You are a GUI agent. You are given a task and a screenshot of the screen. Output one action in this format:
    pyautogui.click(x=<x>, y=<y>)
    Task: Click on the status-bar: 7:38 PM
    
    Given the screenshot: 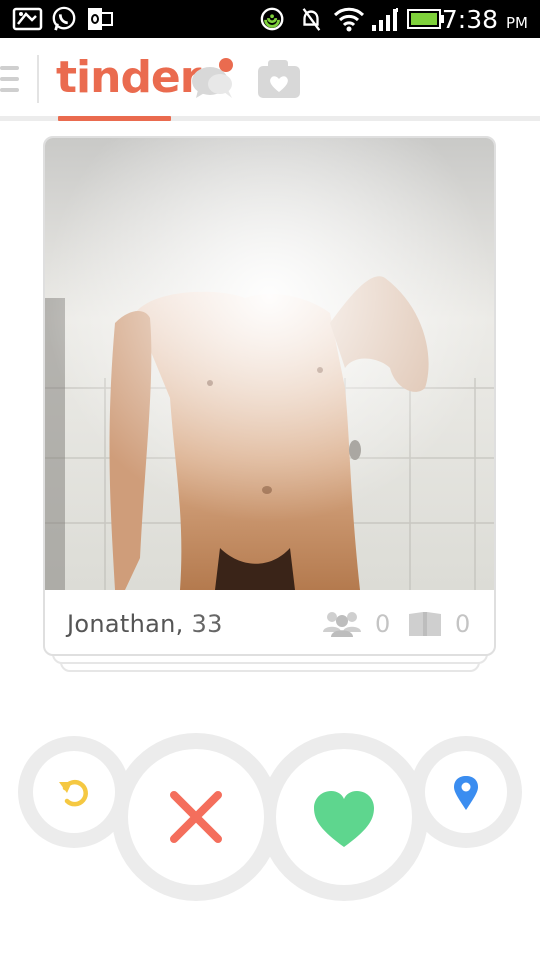 What is the action you would take?
    pyautogui.click(x=270, y=19)
    